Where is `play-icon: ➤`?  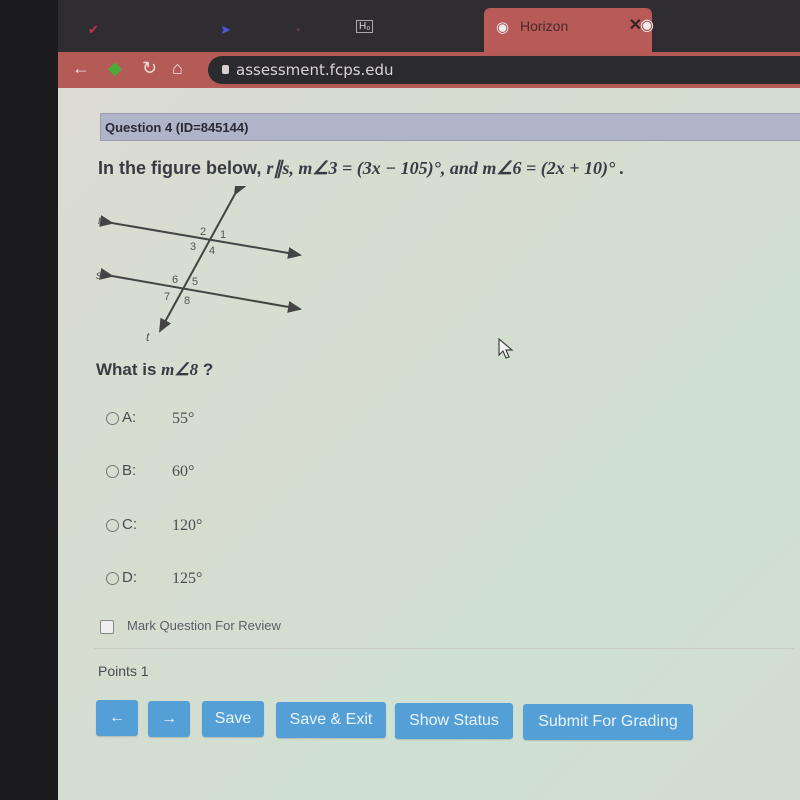 play-icon: ➤ is located at coordinates (225, 30).